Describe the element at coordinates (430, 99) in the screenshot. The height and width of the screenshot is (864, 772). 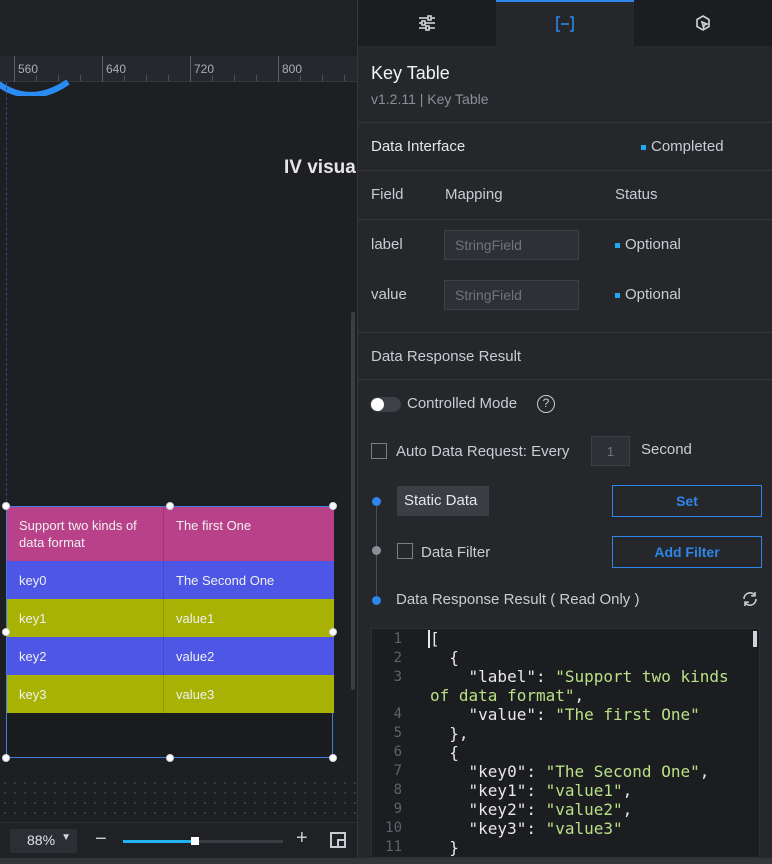
I see `component-version: v1.2.11 | Key Table` at that location.